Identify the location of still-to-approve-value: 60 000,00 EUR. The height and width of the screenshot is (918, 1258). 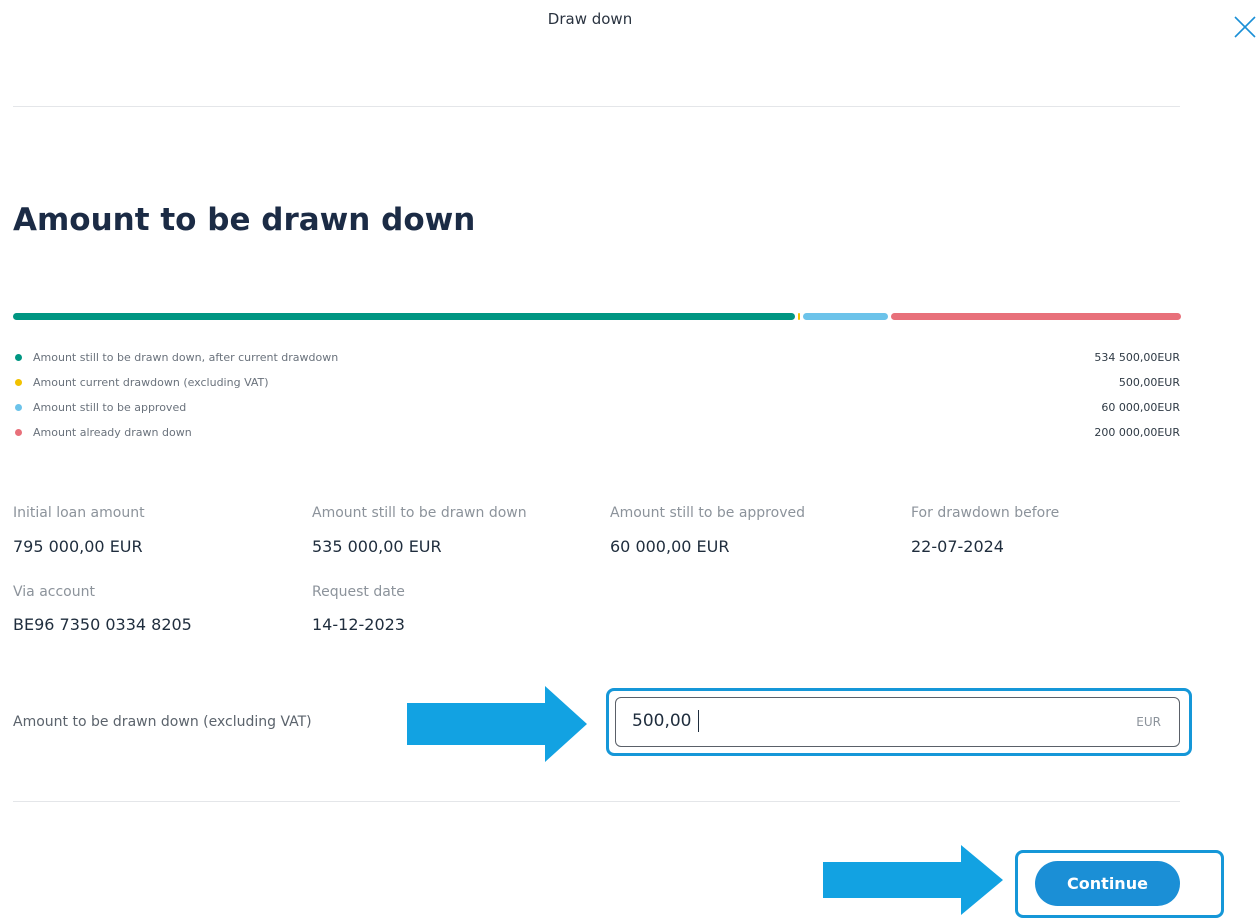
(670, 546).